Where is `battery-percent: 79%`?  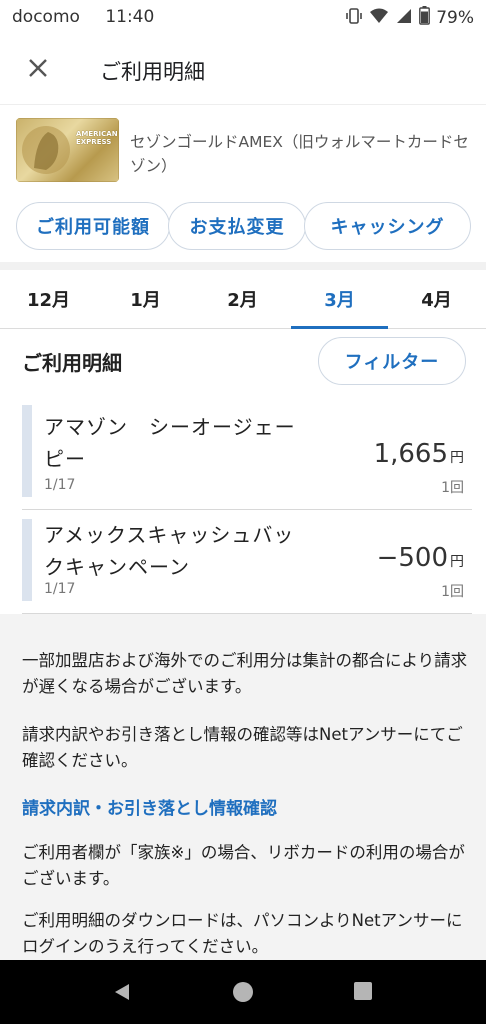 battery-percent: 79% is located at coordinates (455, 18).